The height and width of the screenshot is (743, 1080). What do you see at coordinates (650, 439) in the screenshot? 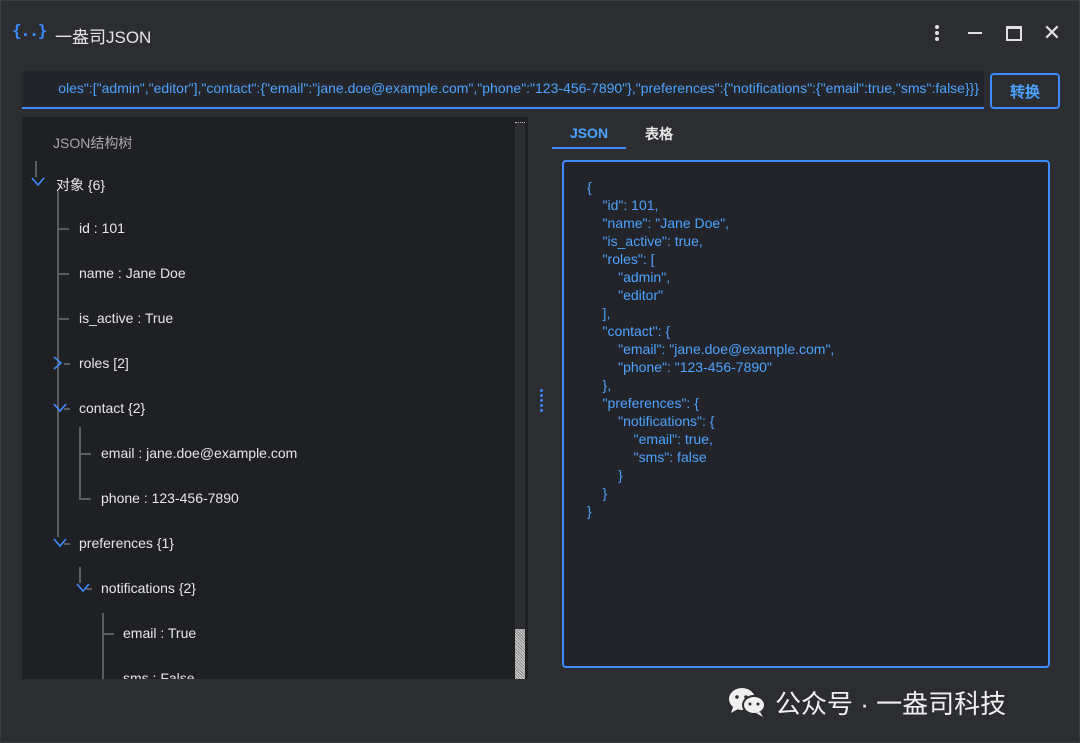
I see `json-output-line: "email": true,` at bounding box center [650, 439].